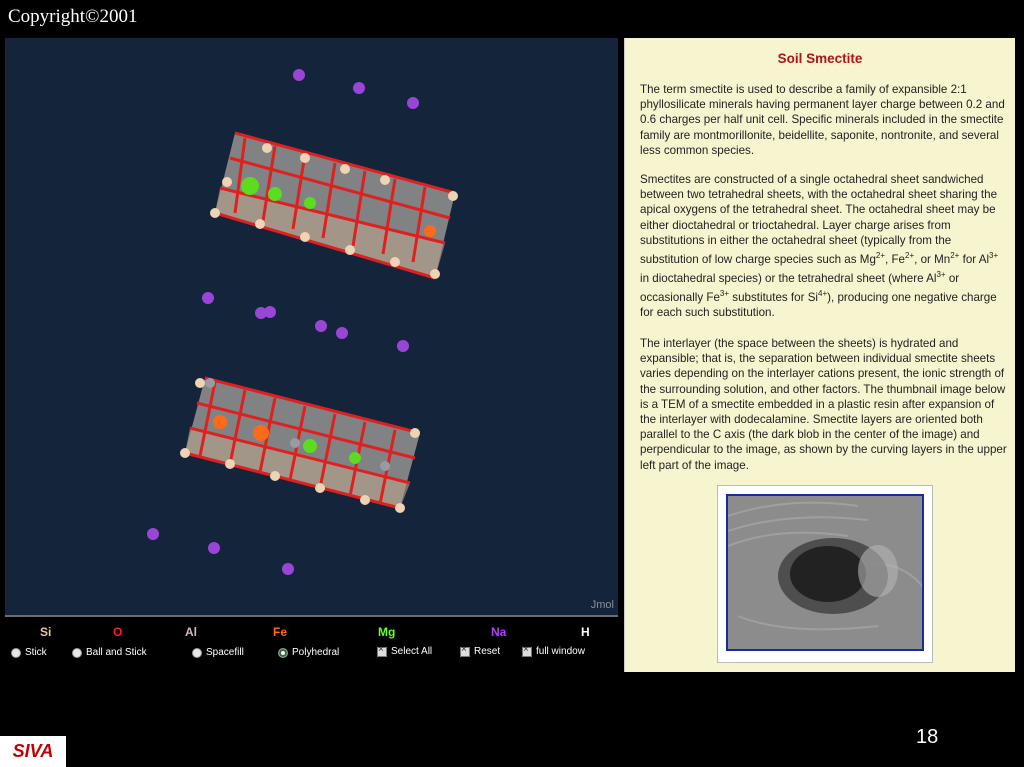 The width and height of the screenshot is (1024, 767). I want to click on ion-mn: Mn, so click(942, 259).